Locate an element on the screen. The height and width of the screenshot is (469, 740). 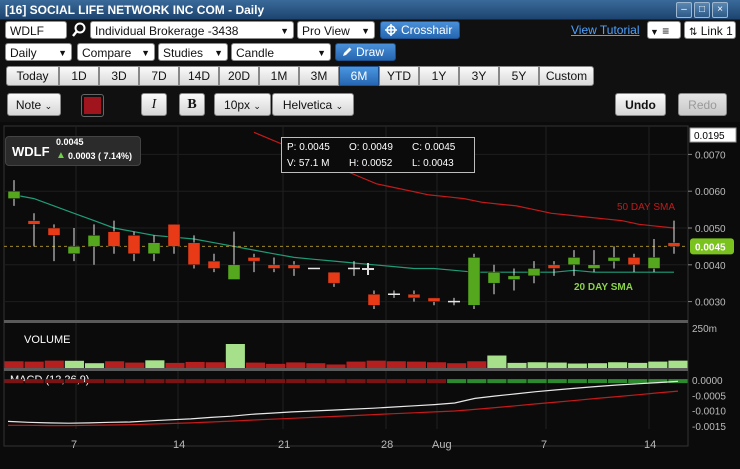
summary-price: 0.0045 is located at coordinates (70, 142).